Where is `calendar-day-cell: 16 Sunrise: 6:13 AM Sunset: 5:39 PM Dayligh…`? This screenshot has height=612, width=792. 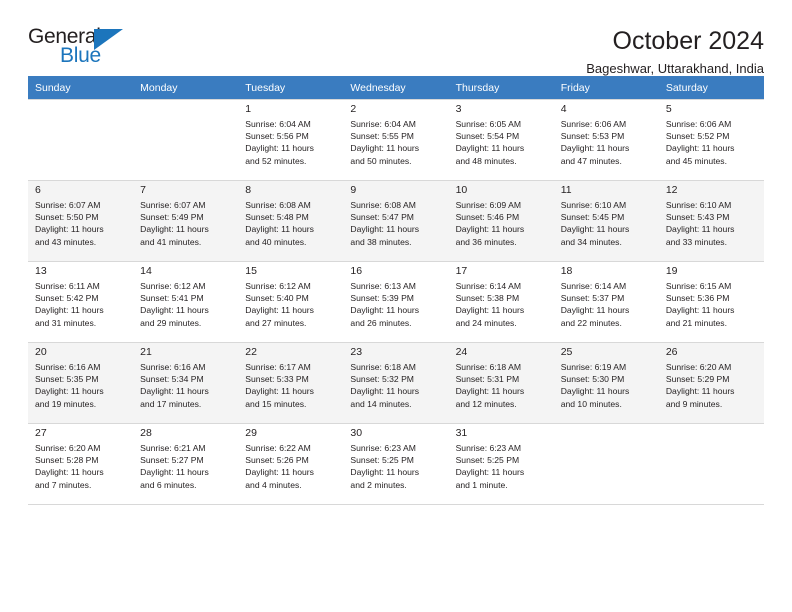 calendar-day-cell: 16 Sunrise: 6:13 AM Sunset: 5:39 PM Dayligh… is located at coordinates (396, 302).